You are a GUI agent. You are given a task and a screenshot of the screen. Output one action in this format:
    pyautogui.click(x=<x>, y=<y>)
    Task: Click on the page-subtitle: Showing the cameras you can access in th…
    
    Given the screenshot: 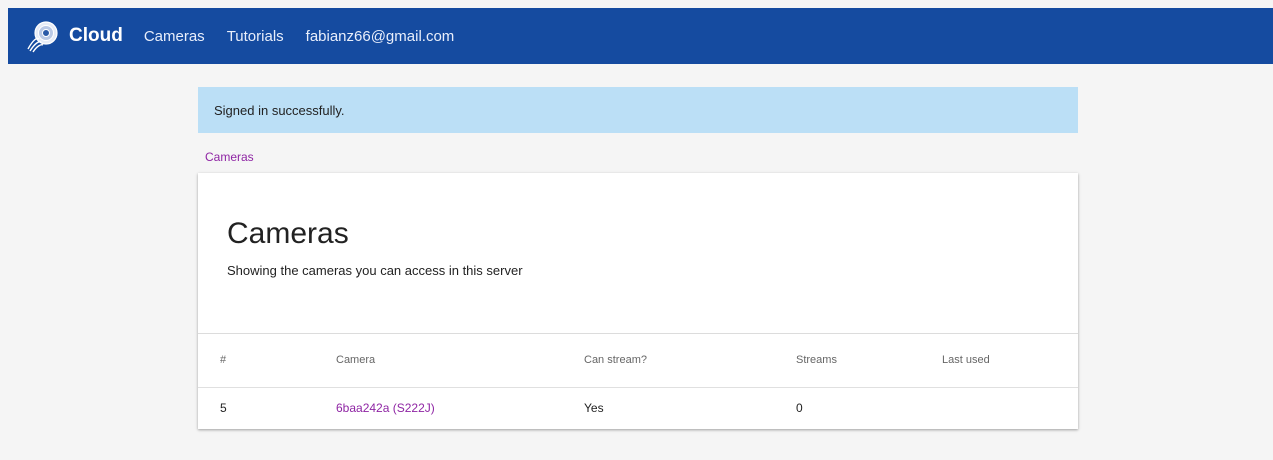 What is the action you would take?
    pyautogui.click(x=375, y=270)
    